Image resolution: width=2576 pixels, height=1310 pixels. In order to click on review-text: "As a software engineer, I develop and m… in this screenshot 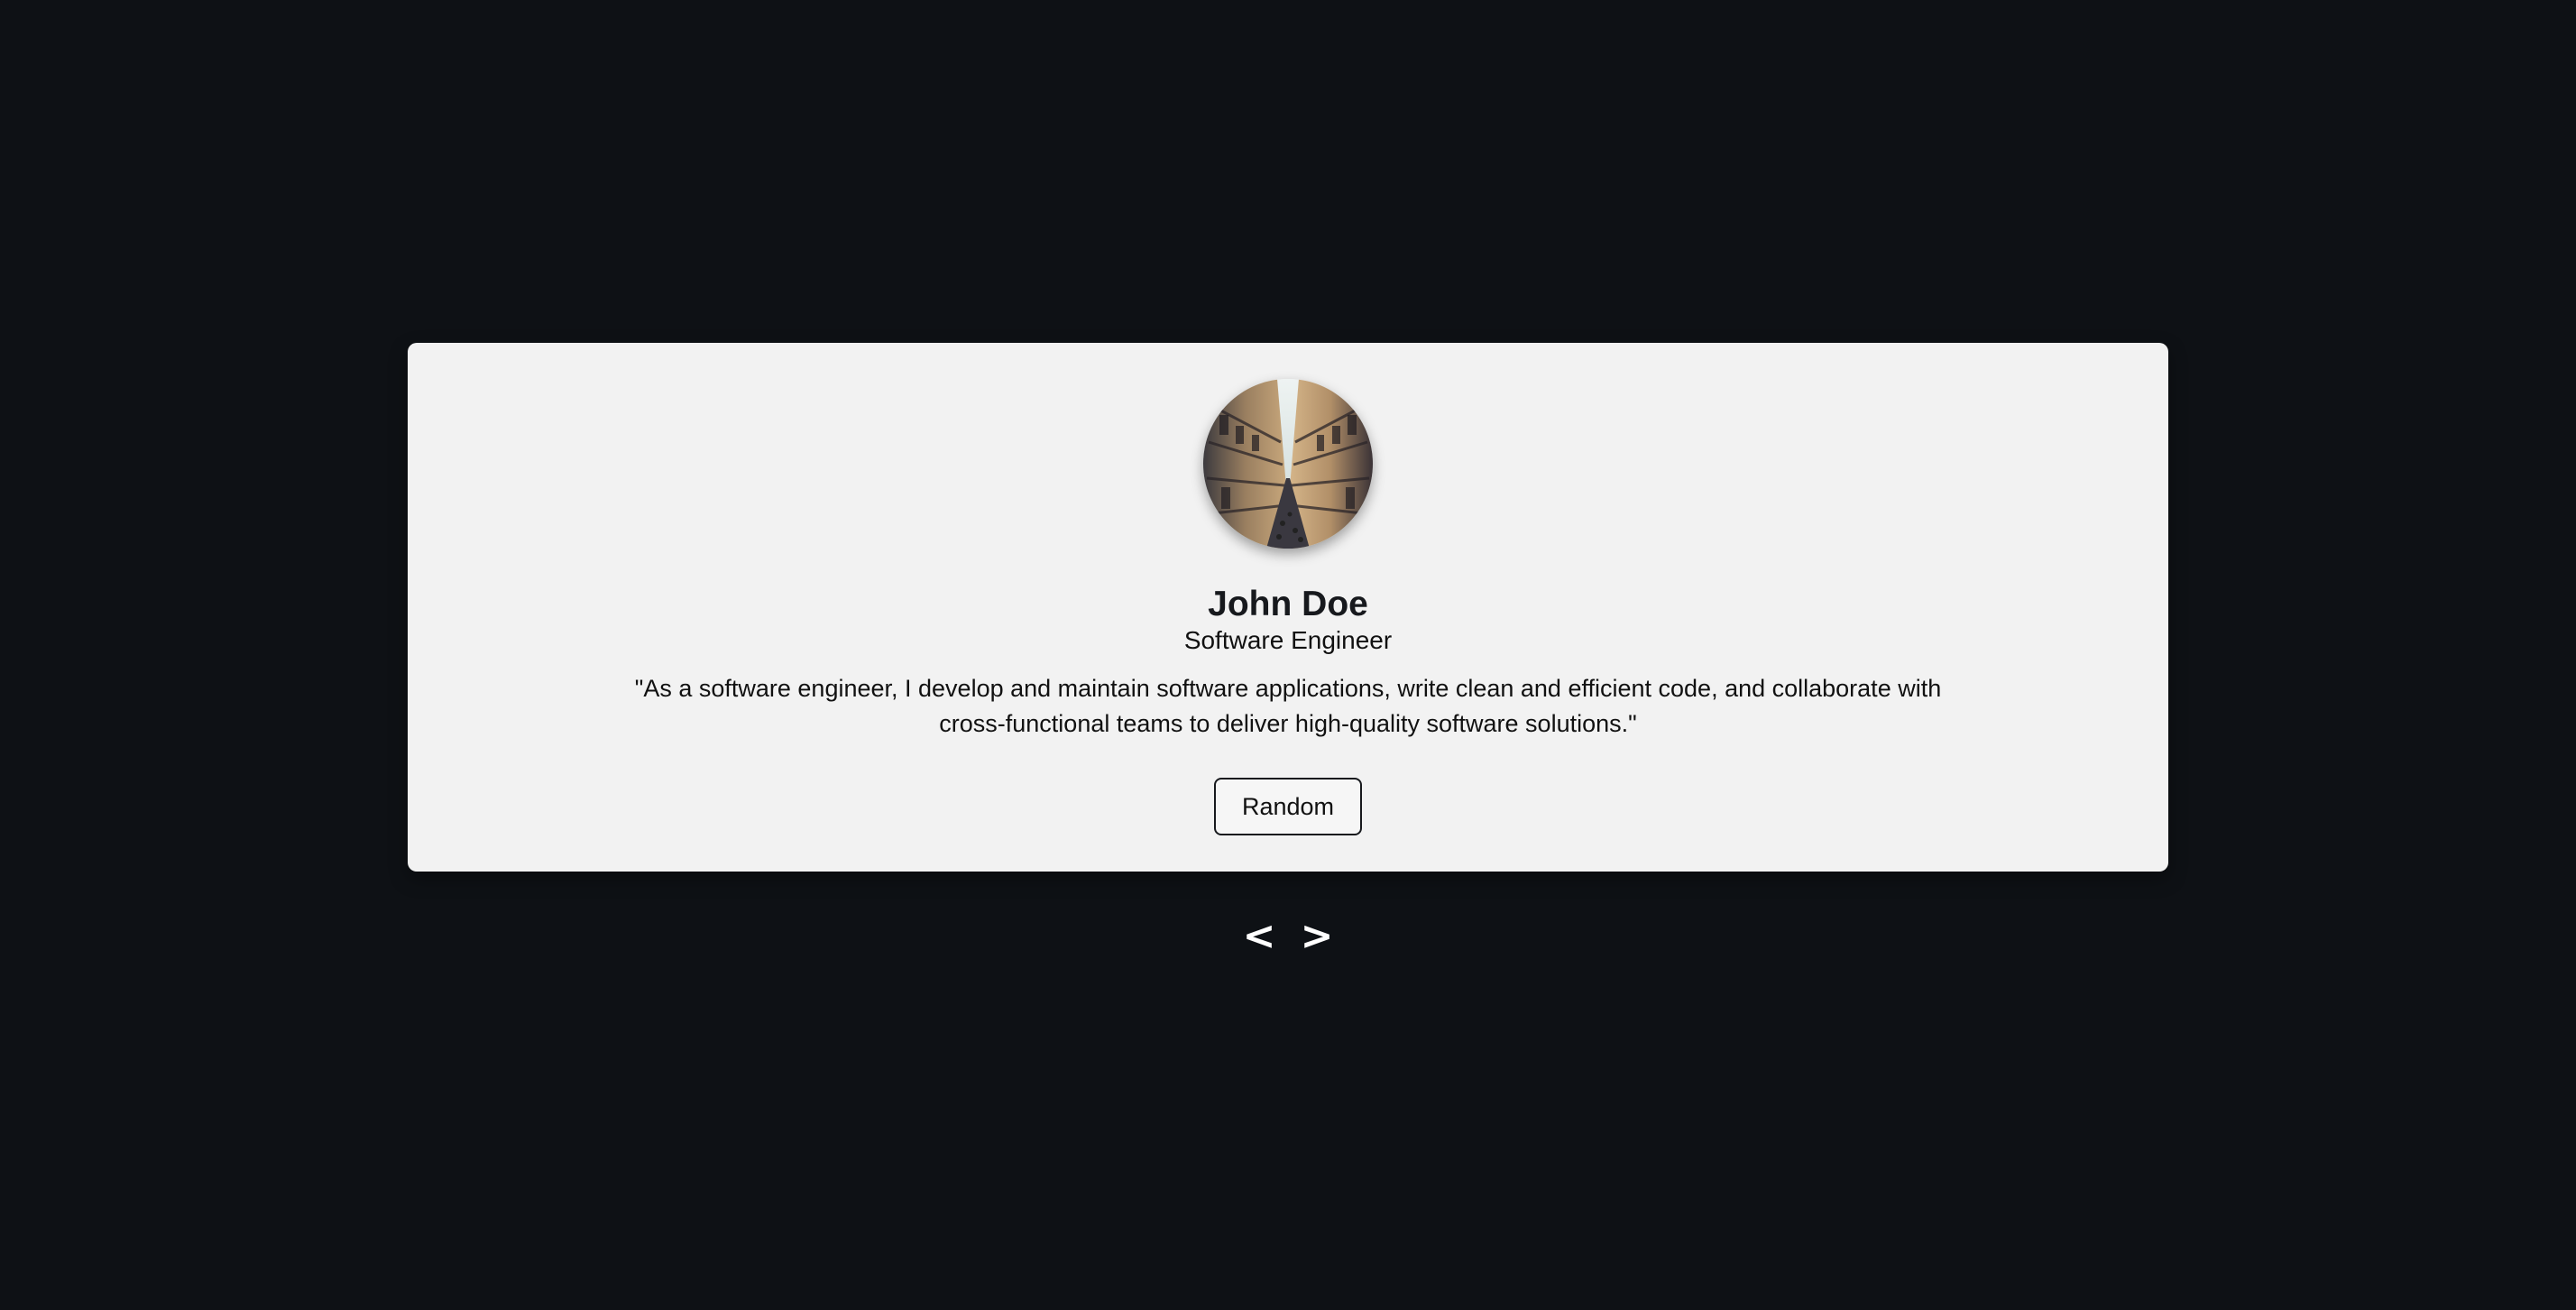, I will do `click(1288, 706)`.